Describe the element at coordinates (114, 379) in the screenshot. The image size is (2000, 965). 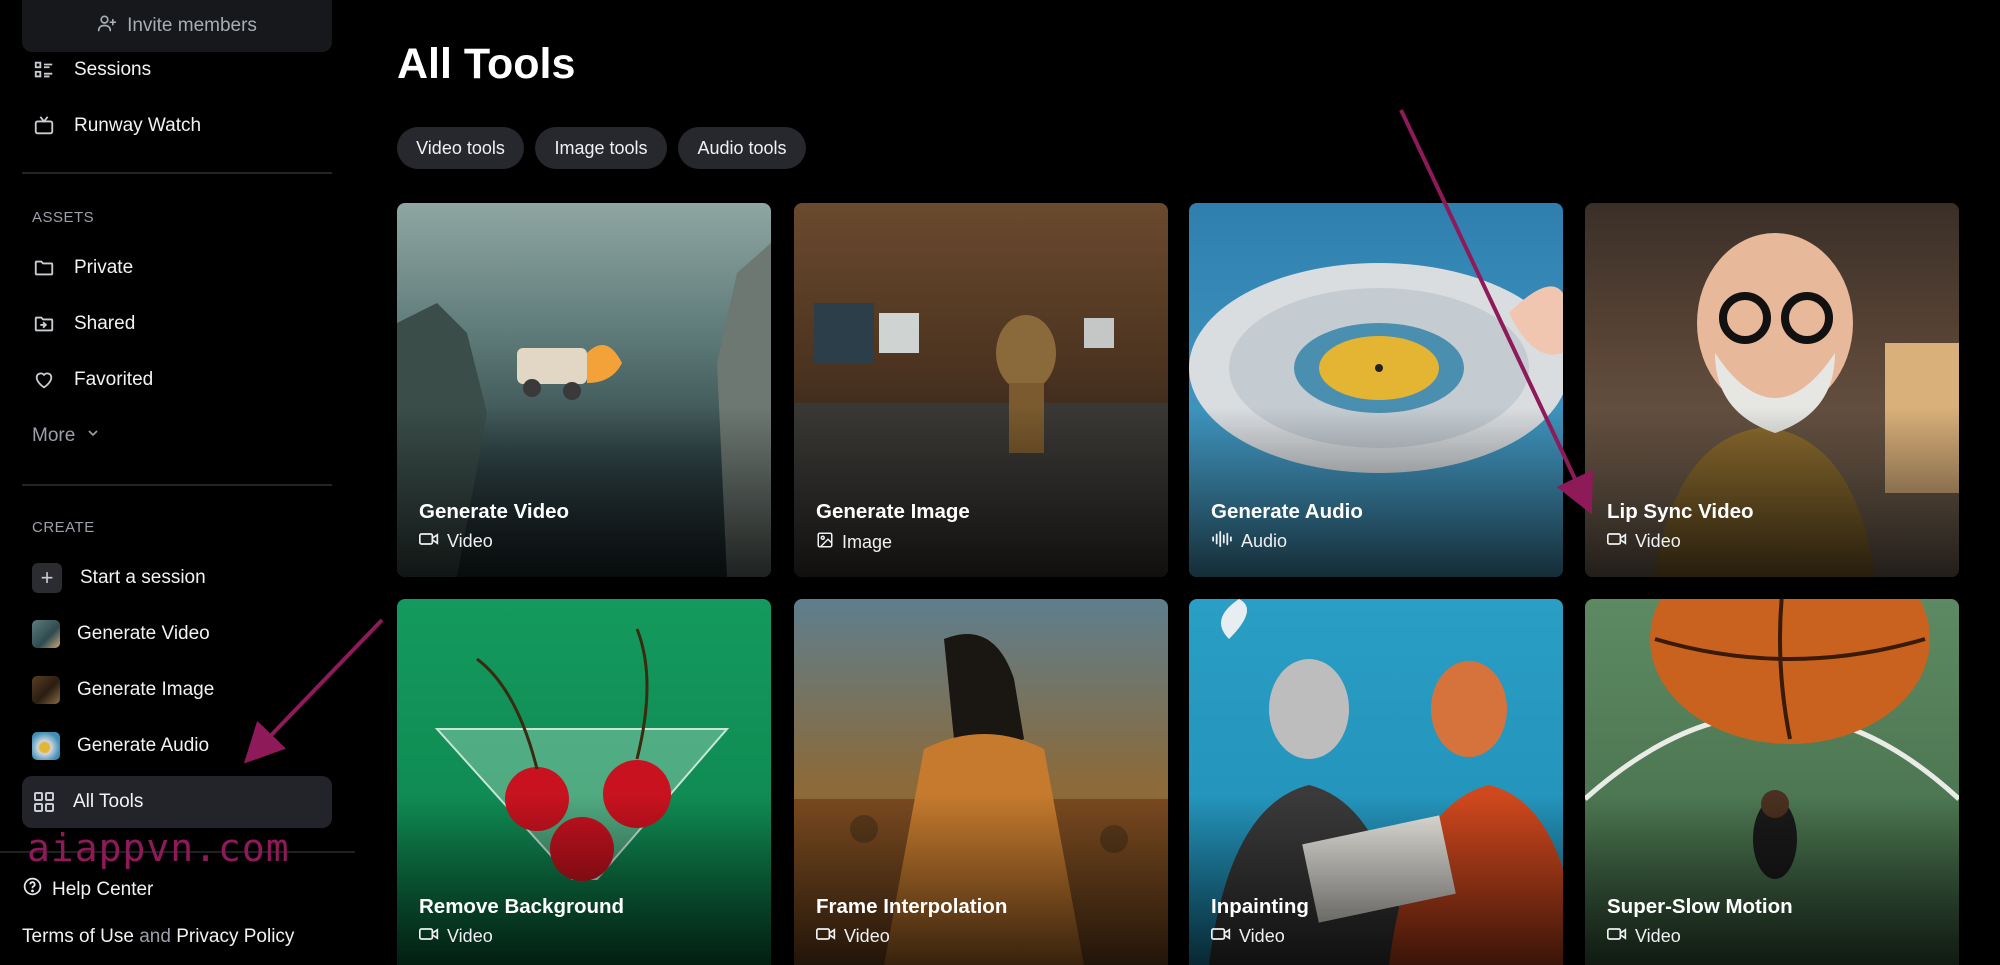
I see `sidebar-item-label: Favorited` at that location.